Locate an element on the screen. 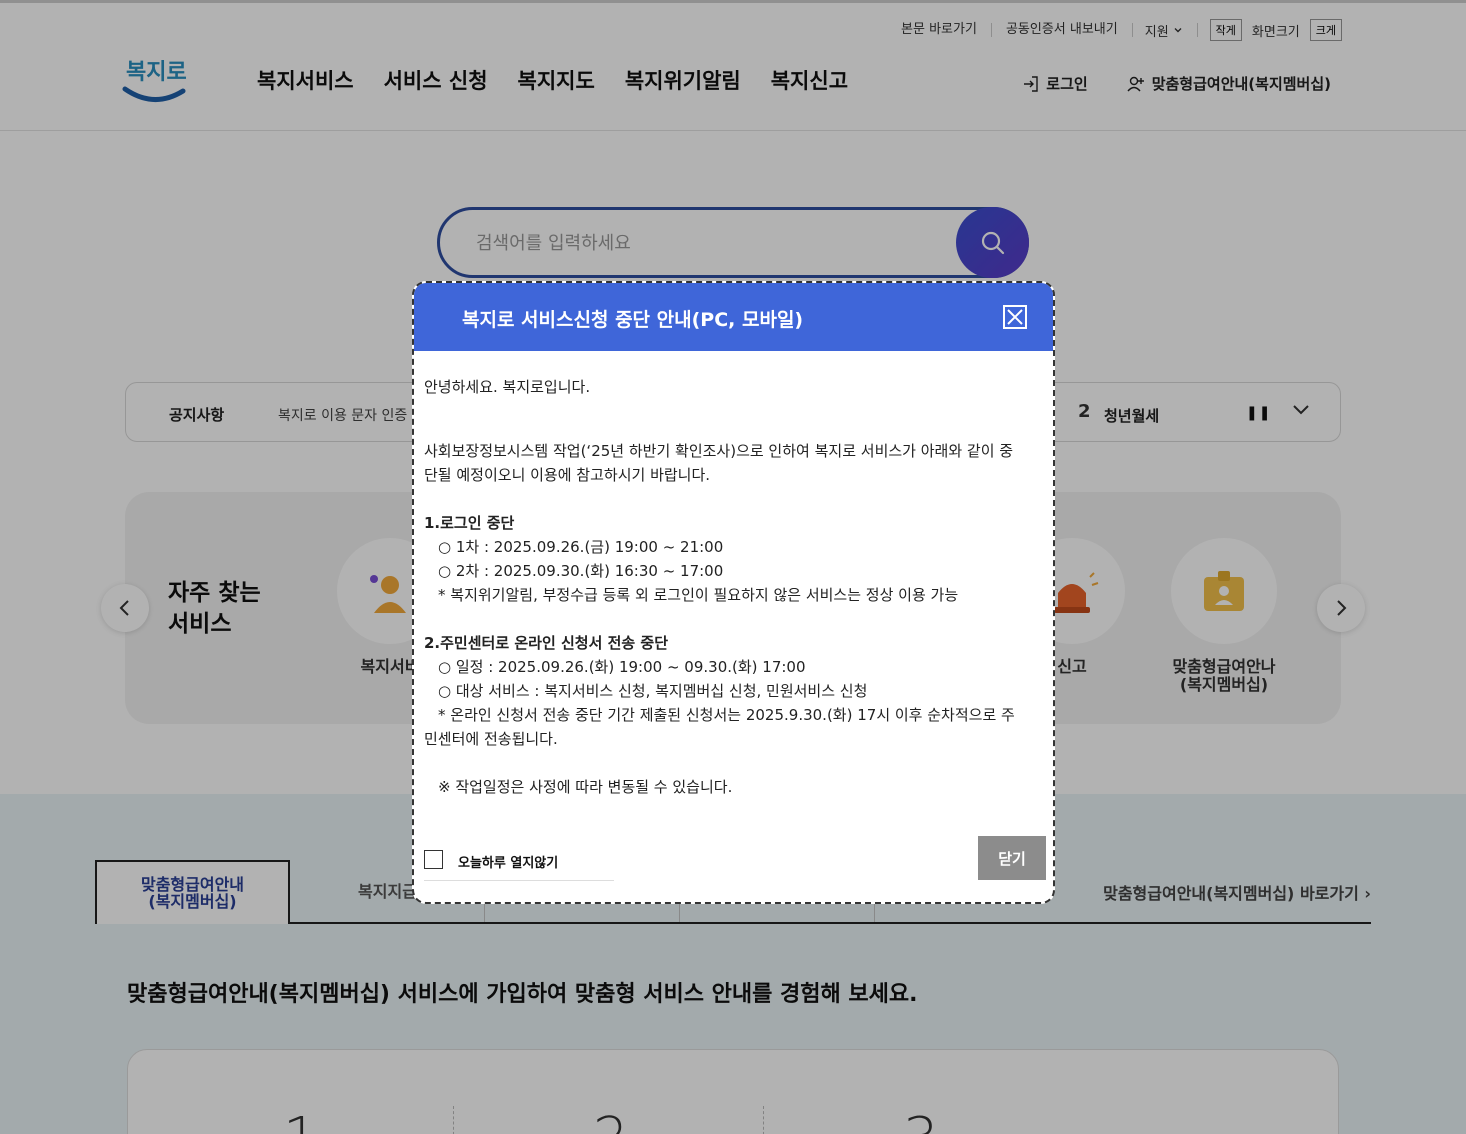  section-1-title: 1.로그인 중단 is located at coordinates (469, 523).